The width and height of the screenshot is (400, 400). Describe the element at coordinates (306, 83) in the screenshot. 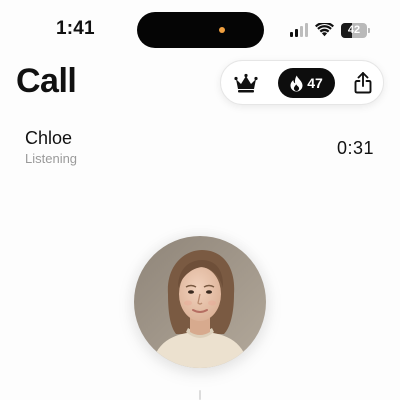

I see `streak-button: 47` at that location.